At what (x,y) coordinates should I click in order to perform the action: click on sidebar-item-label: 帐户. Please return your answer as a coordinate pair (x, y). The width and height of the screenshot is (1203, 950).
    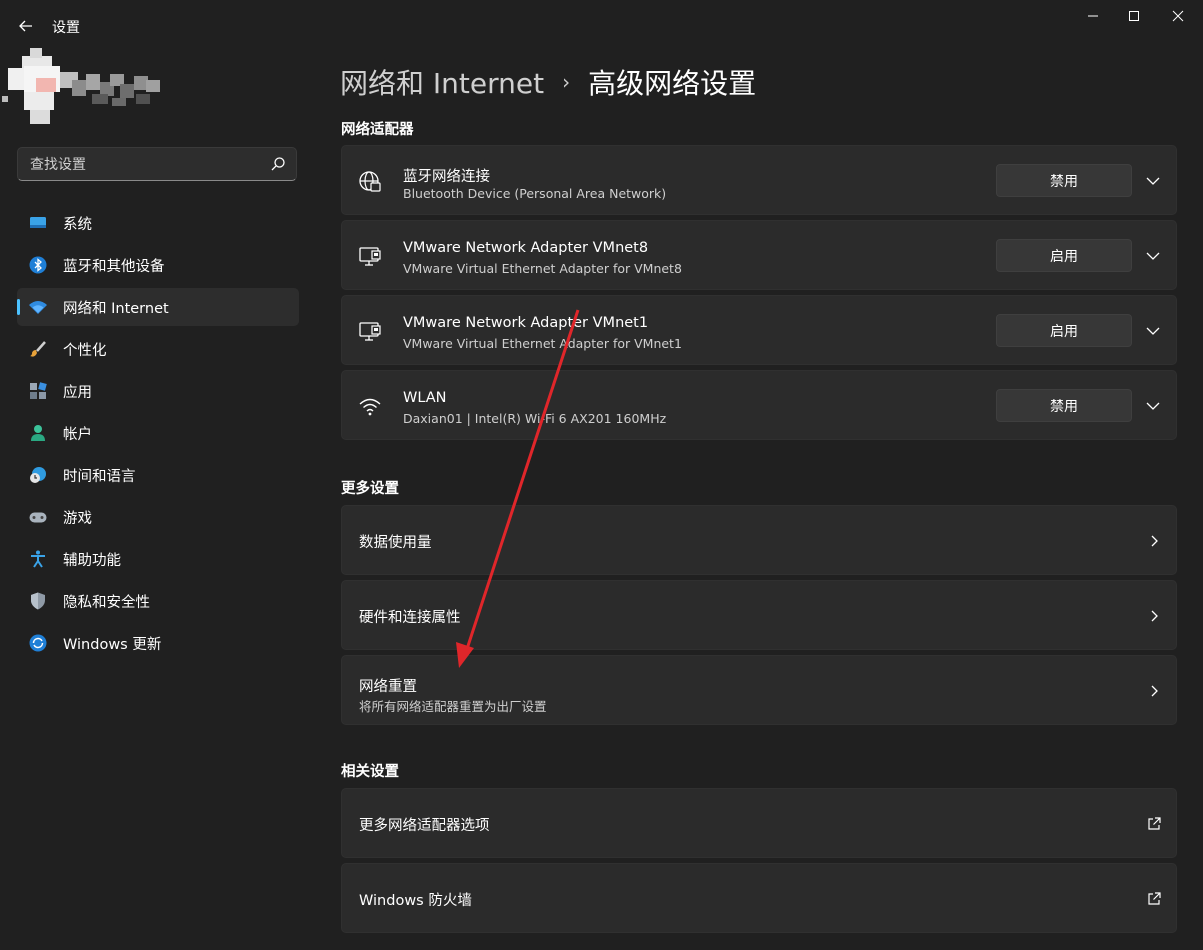
    Looking at the image, I should click on (77, 434).